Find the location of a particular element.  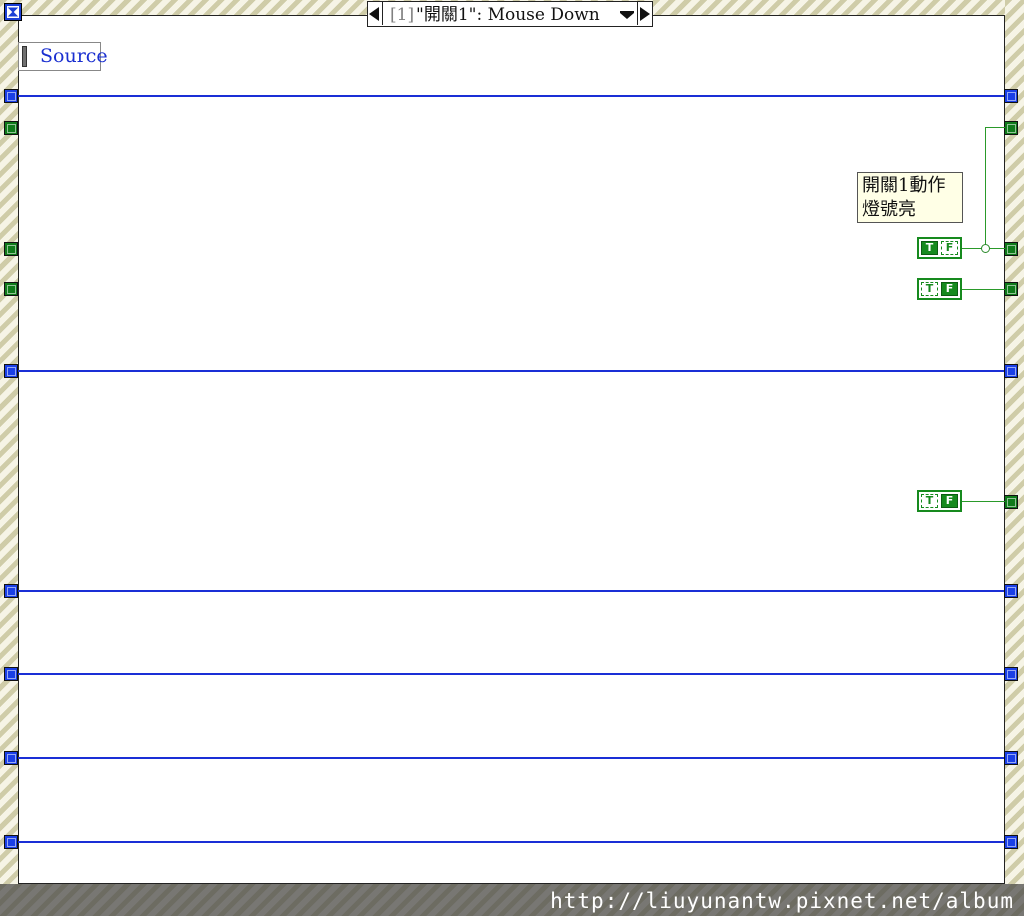

hourglass-icon is located at coordinates (13, 12).